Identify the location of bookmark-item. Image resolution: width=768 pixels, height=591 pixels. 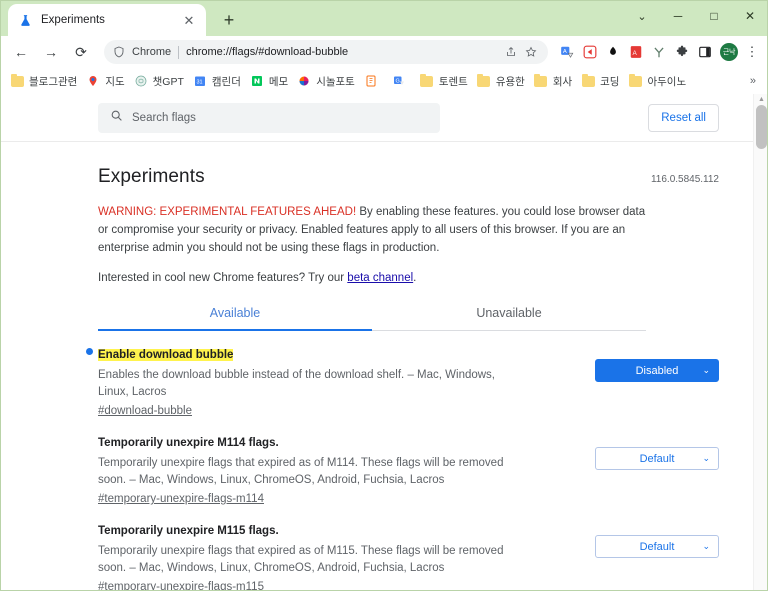
(373, 81).